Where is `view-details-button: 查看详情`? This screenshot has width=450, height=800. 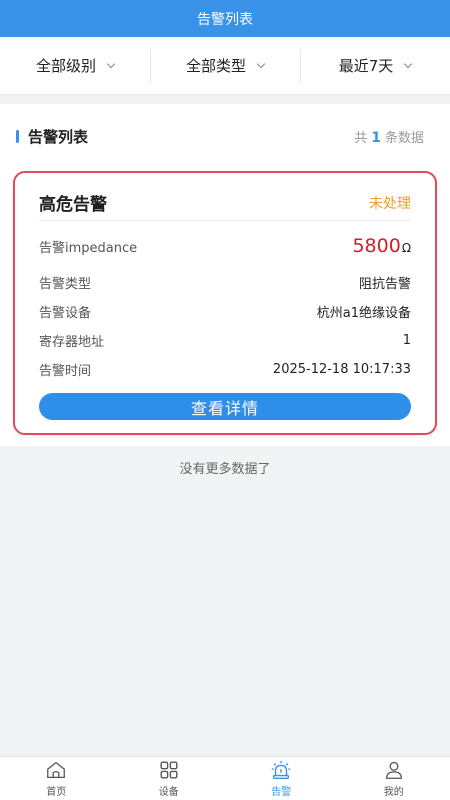 view-details-button: 查看详情 is located at coordinates (225, 406).